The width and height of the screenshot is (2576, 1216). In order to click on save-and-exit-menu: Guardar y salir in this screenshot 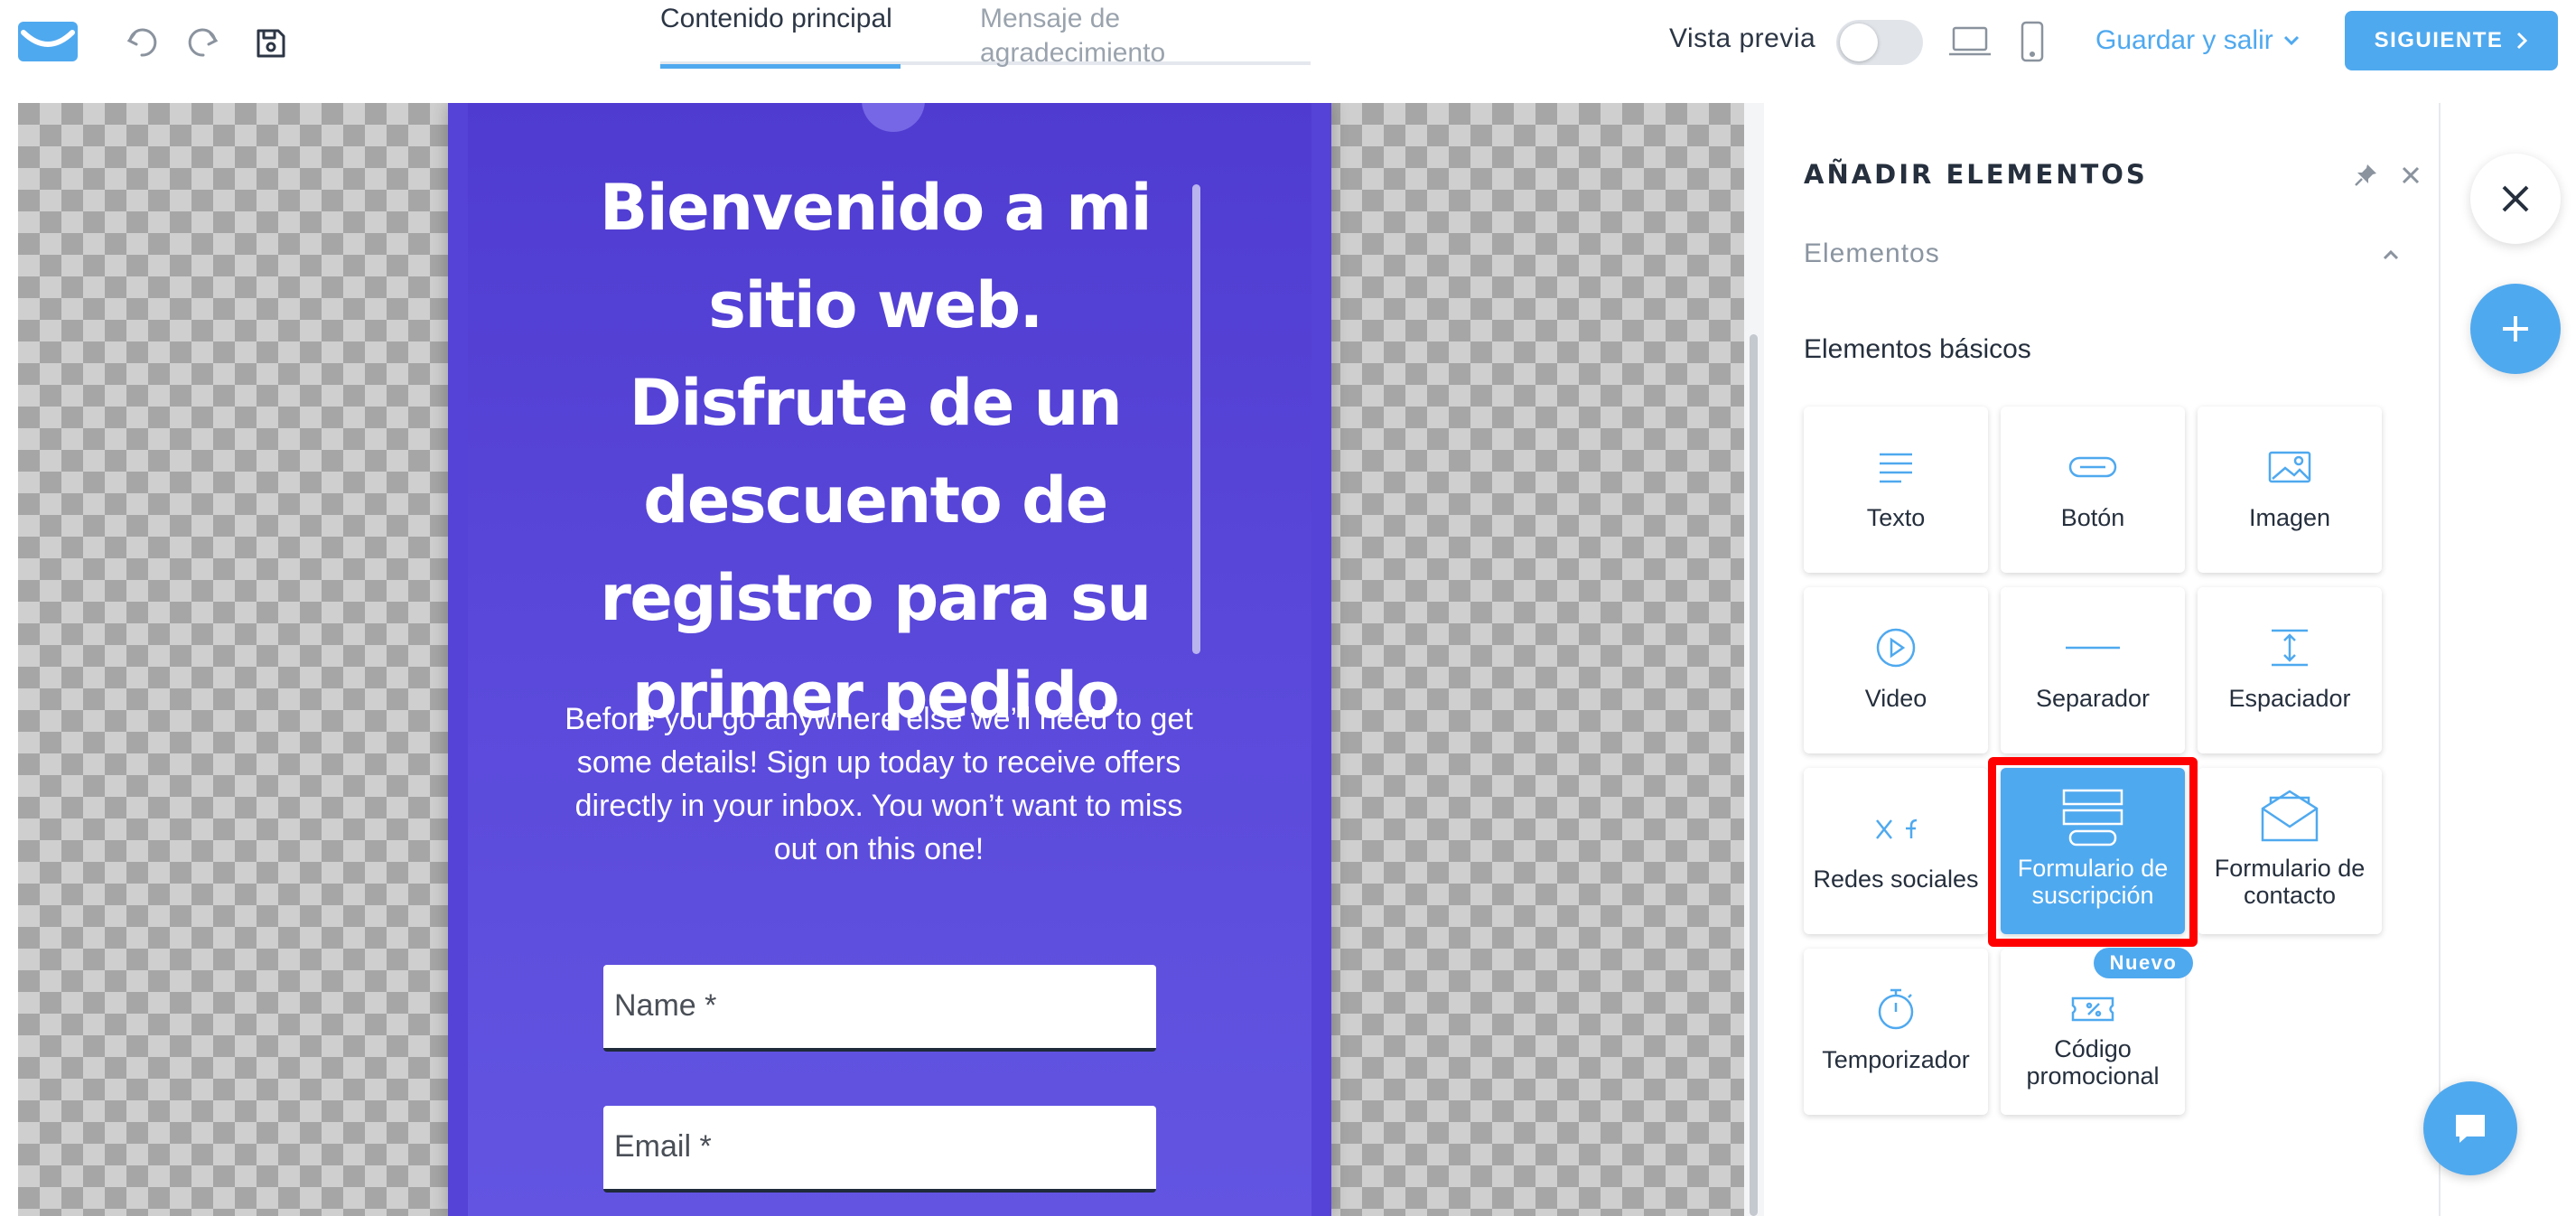, I will do `click(2198, 40)`.